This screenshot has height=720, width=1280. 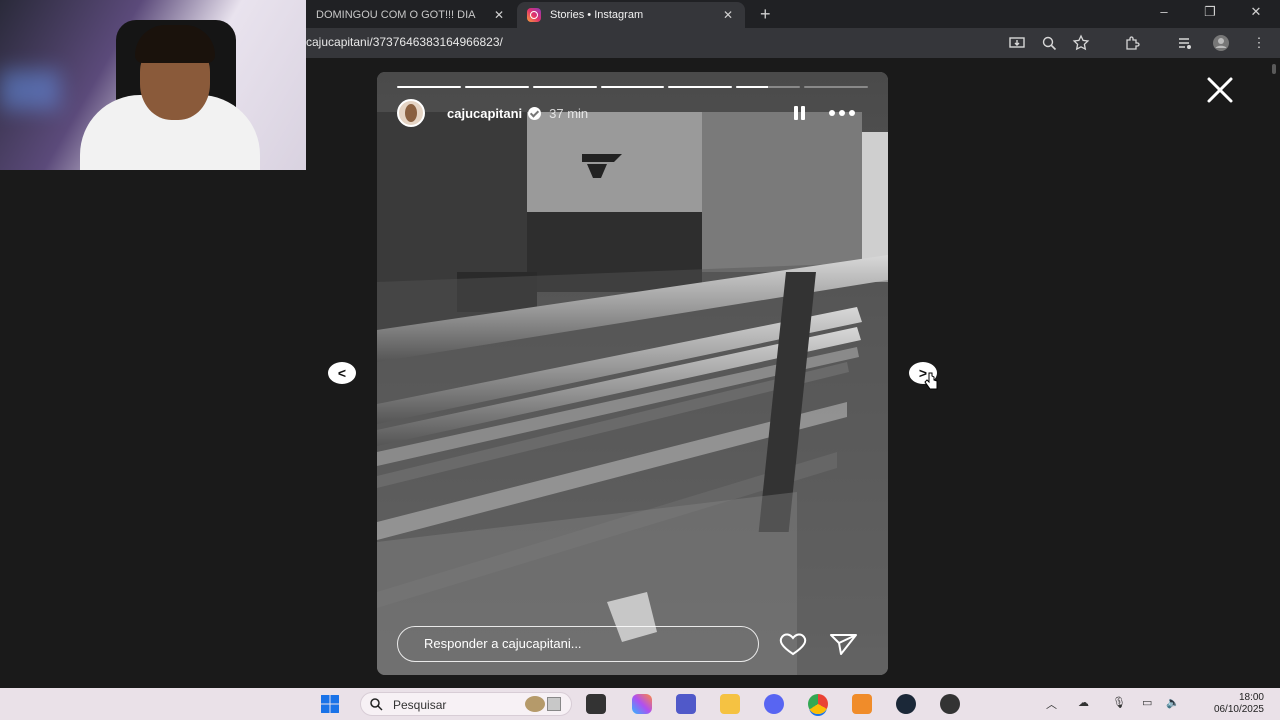 What do you see at coordinates (30, 90) in the screenshot?
I see `webcam-light` at bounding box center [30, 90].